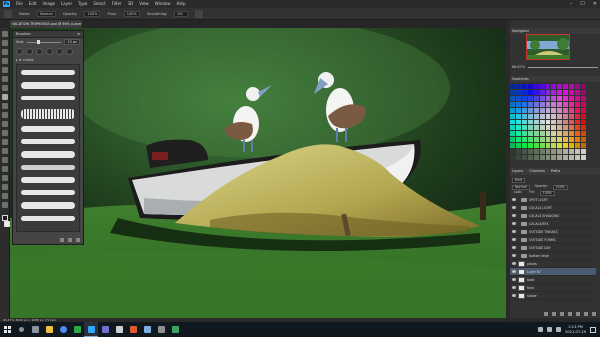 This screenshot has height=337, width=600. Describe the element at coordinates (4, 34) in the screenshot. I see `move-tool-icon` at that location.